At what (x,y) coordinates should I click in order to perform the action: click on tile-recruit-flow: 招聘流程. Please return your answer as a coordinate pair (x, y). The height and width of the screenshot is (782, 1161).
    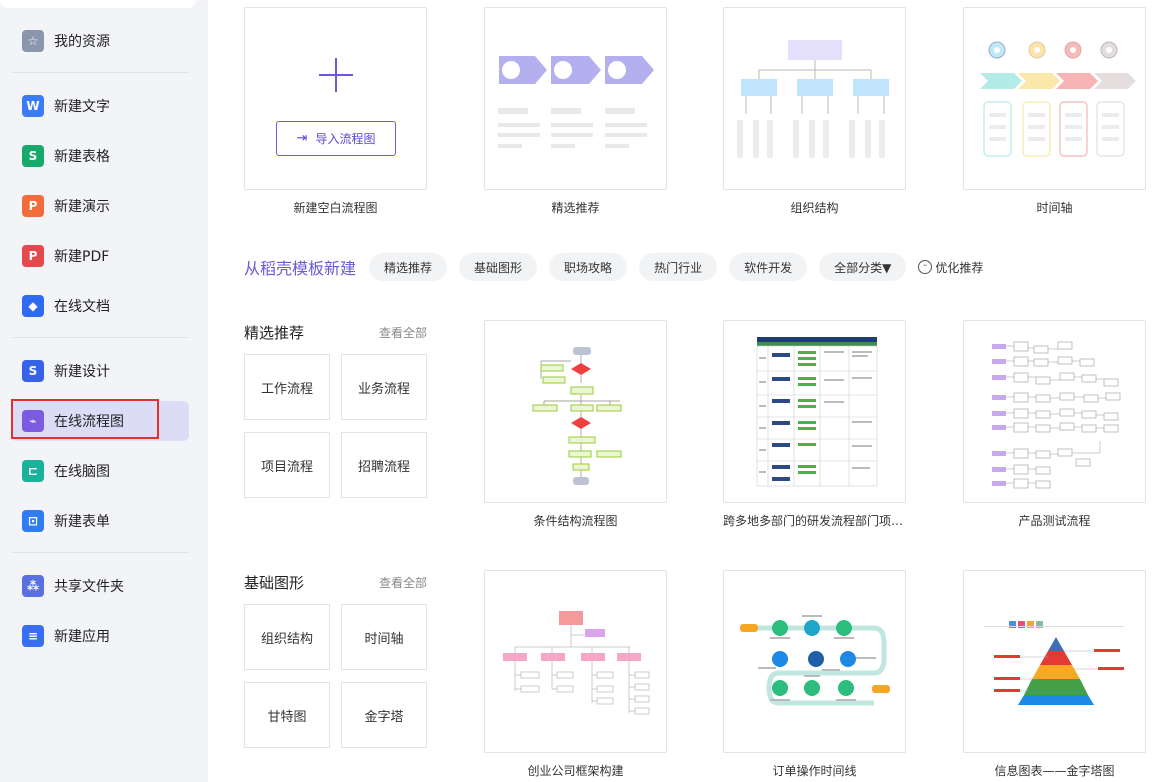
    Looking at the image, I should click on (384, 465).